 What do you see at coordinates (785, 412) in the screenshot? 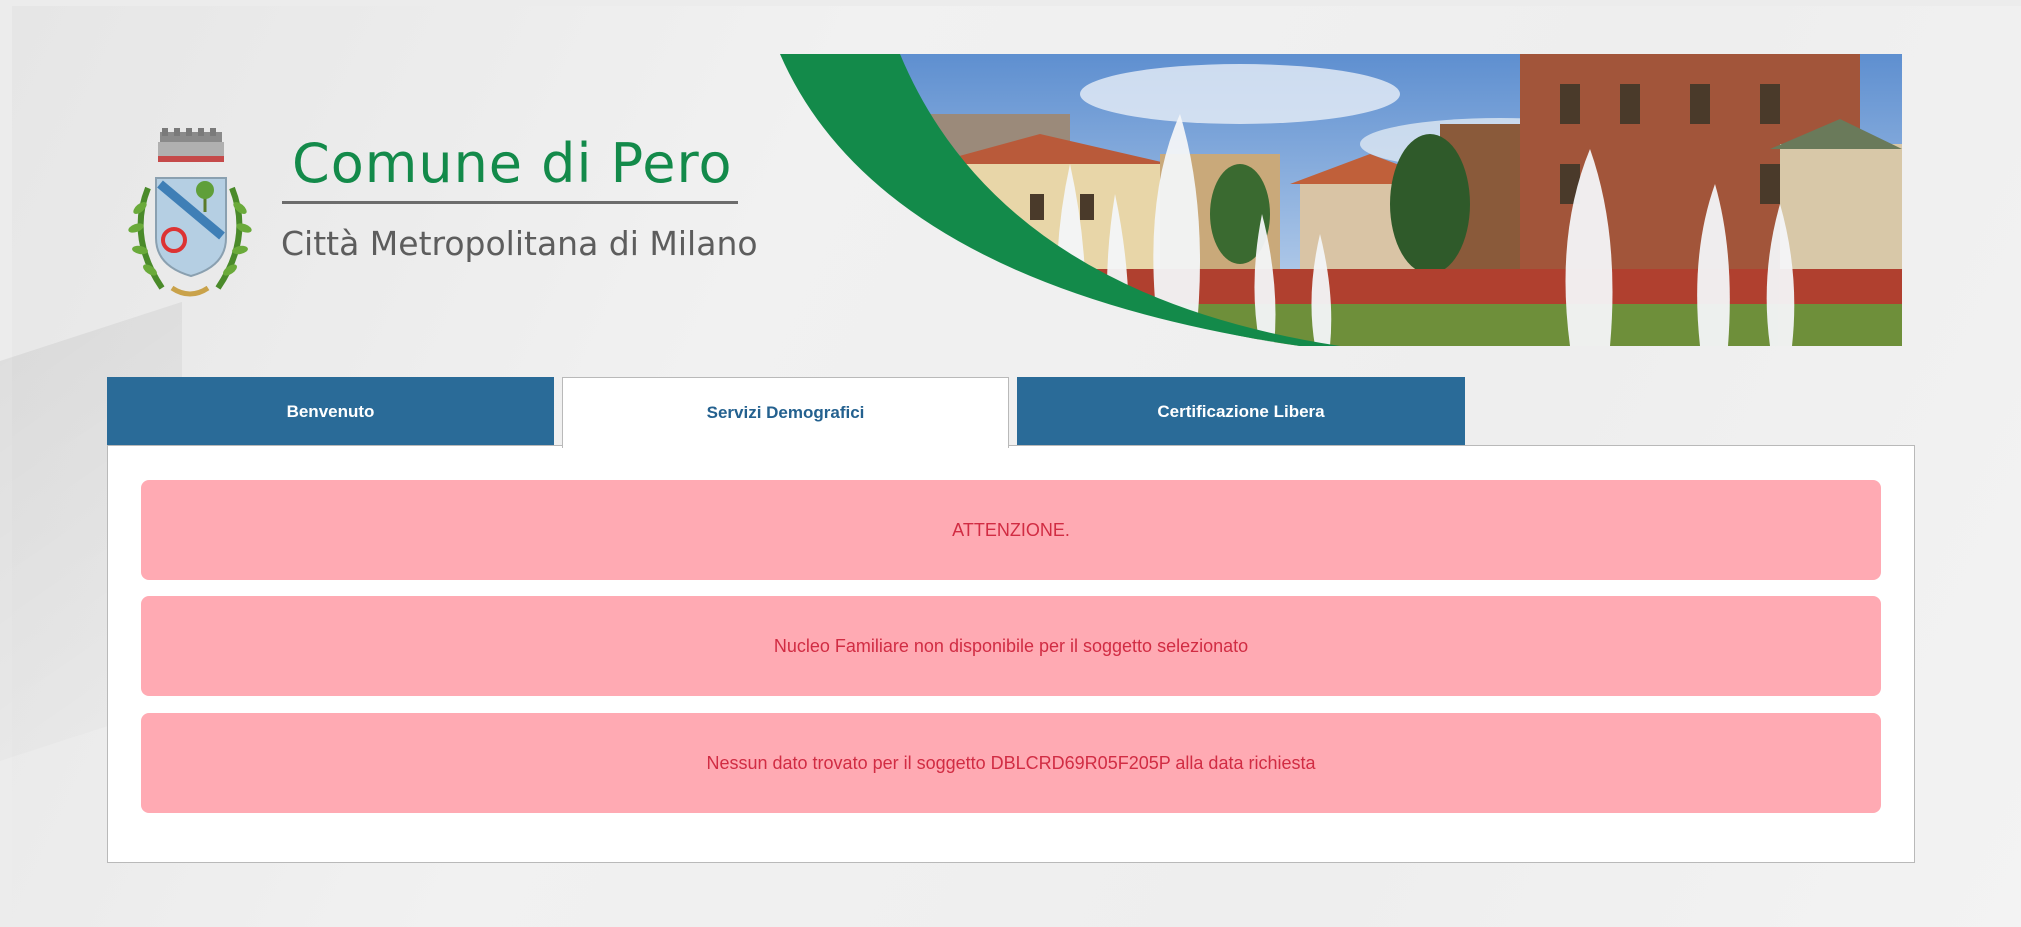
I see `tab-servizi-demografici: Servizi Demografici` at bounding box center [785, 412].